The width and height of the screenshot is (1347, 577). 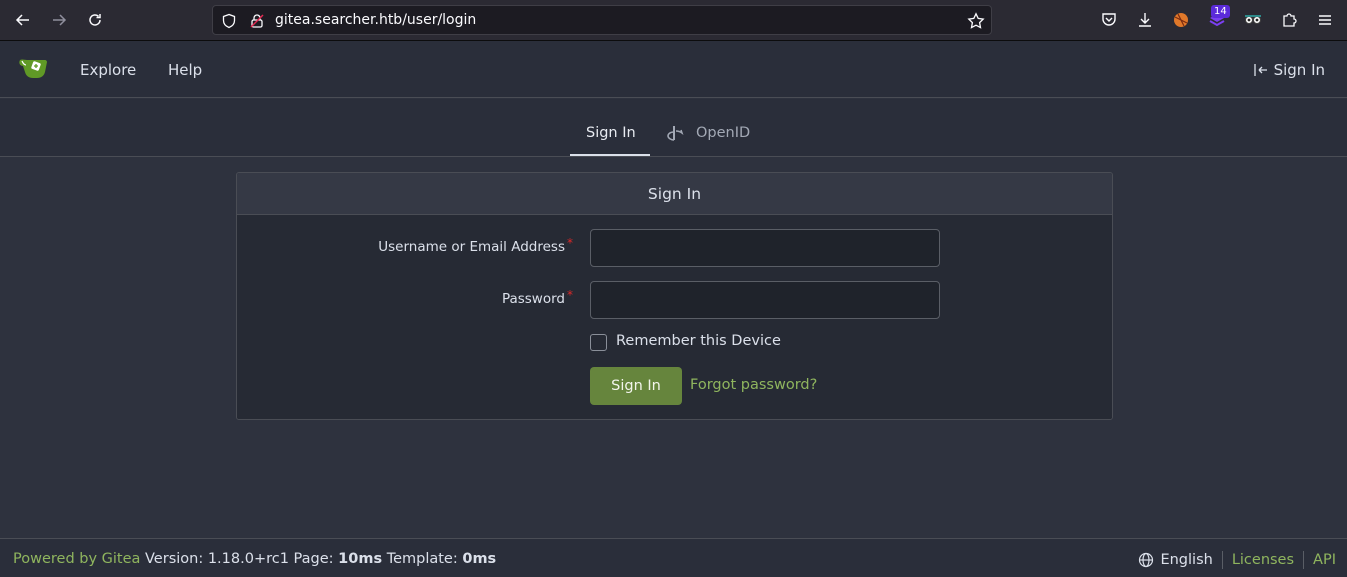 I want to click on tab-openid: OpenID, so click(x=708, y=133).